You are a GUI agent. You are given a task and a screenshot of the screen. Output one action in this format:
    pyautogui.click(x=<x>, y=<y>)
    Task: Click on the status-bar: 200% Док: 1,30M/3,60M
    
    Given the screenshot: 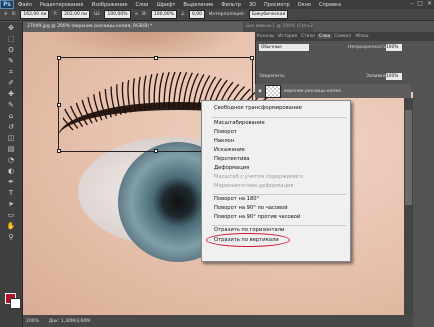 What is the action you would take?
    pyautogui.click(x=218, y=321)
    